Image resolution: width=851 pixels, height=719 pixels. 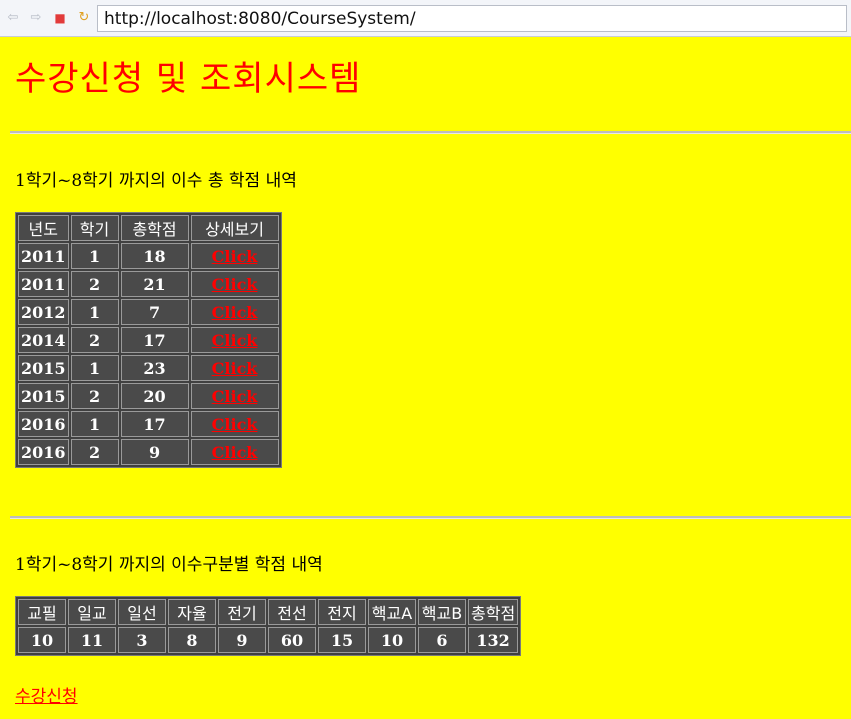 What do you see at coordinates (43, 340) in the screenshot?
I see `cell-year: 2014` at bounding box center [43, 340].